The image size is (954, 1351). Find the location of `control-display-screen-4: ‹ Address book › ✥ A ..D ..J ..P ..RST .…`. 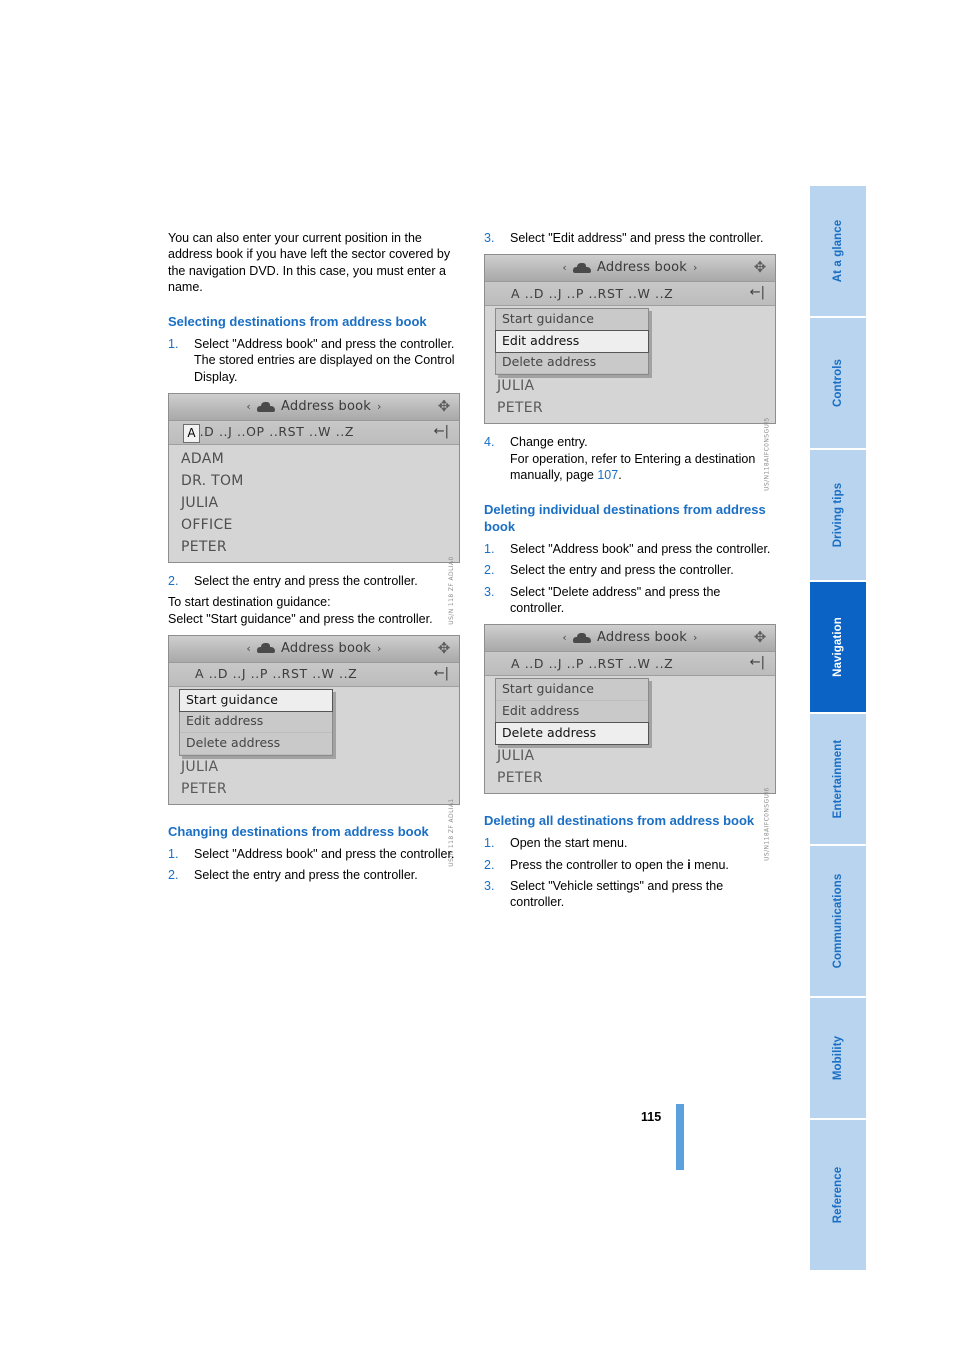

control-display-screen-4: ‹ Address book › ✥ A ..D ..J ..P ..RST .… is located at coordinates (630, 742).